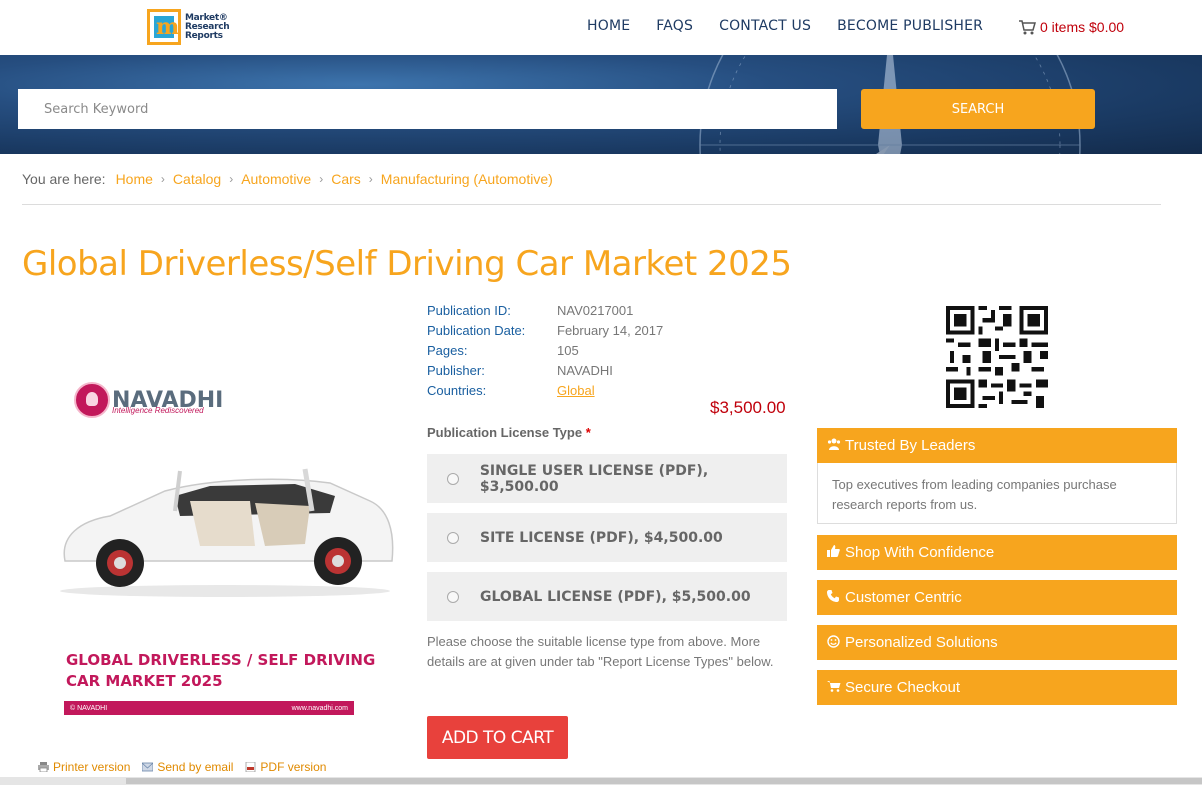 This screenshot has width=1202, height=785. Describe the element at coordinates (920, 552) in the screenshot. I see `shop-with-confidence-label: Shop With Confidence` at that location.